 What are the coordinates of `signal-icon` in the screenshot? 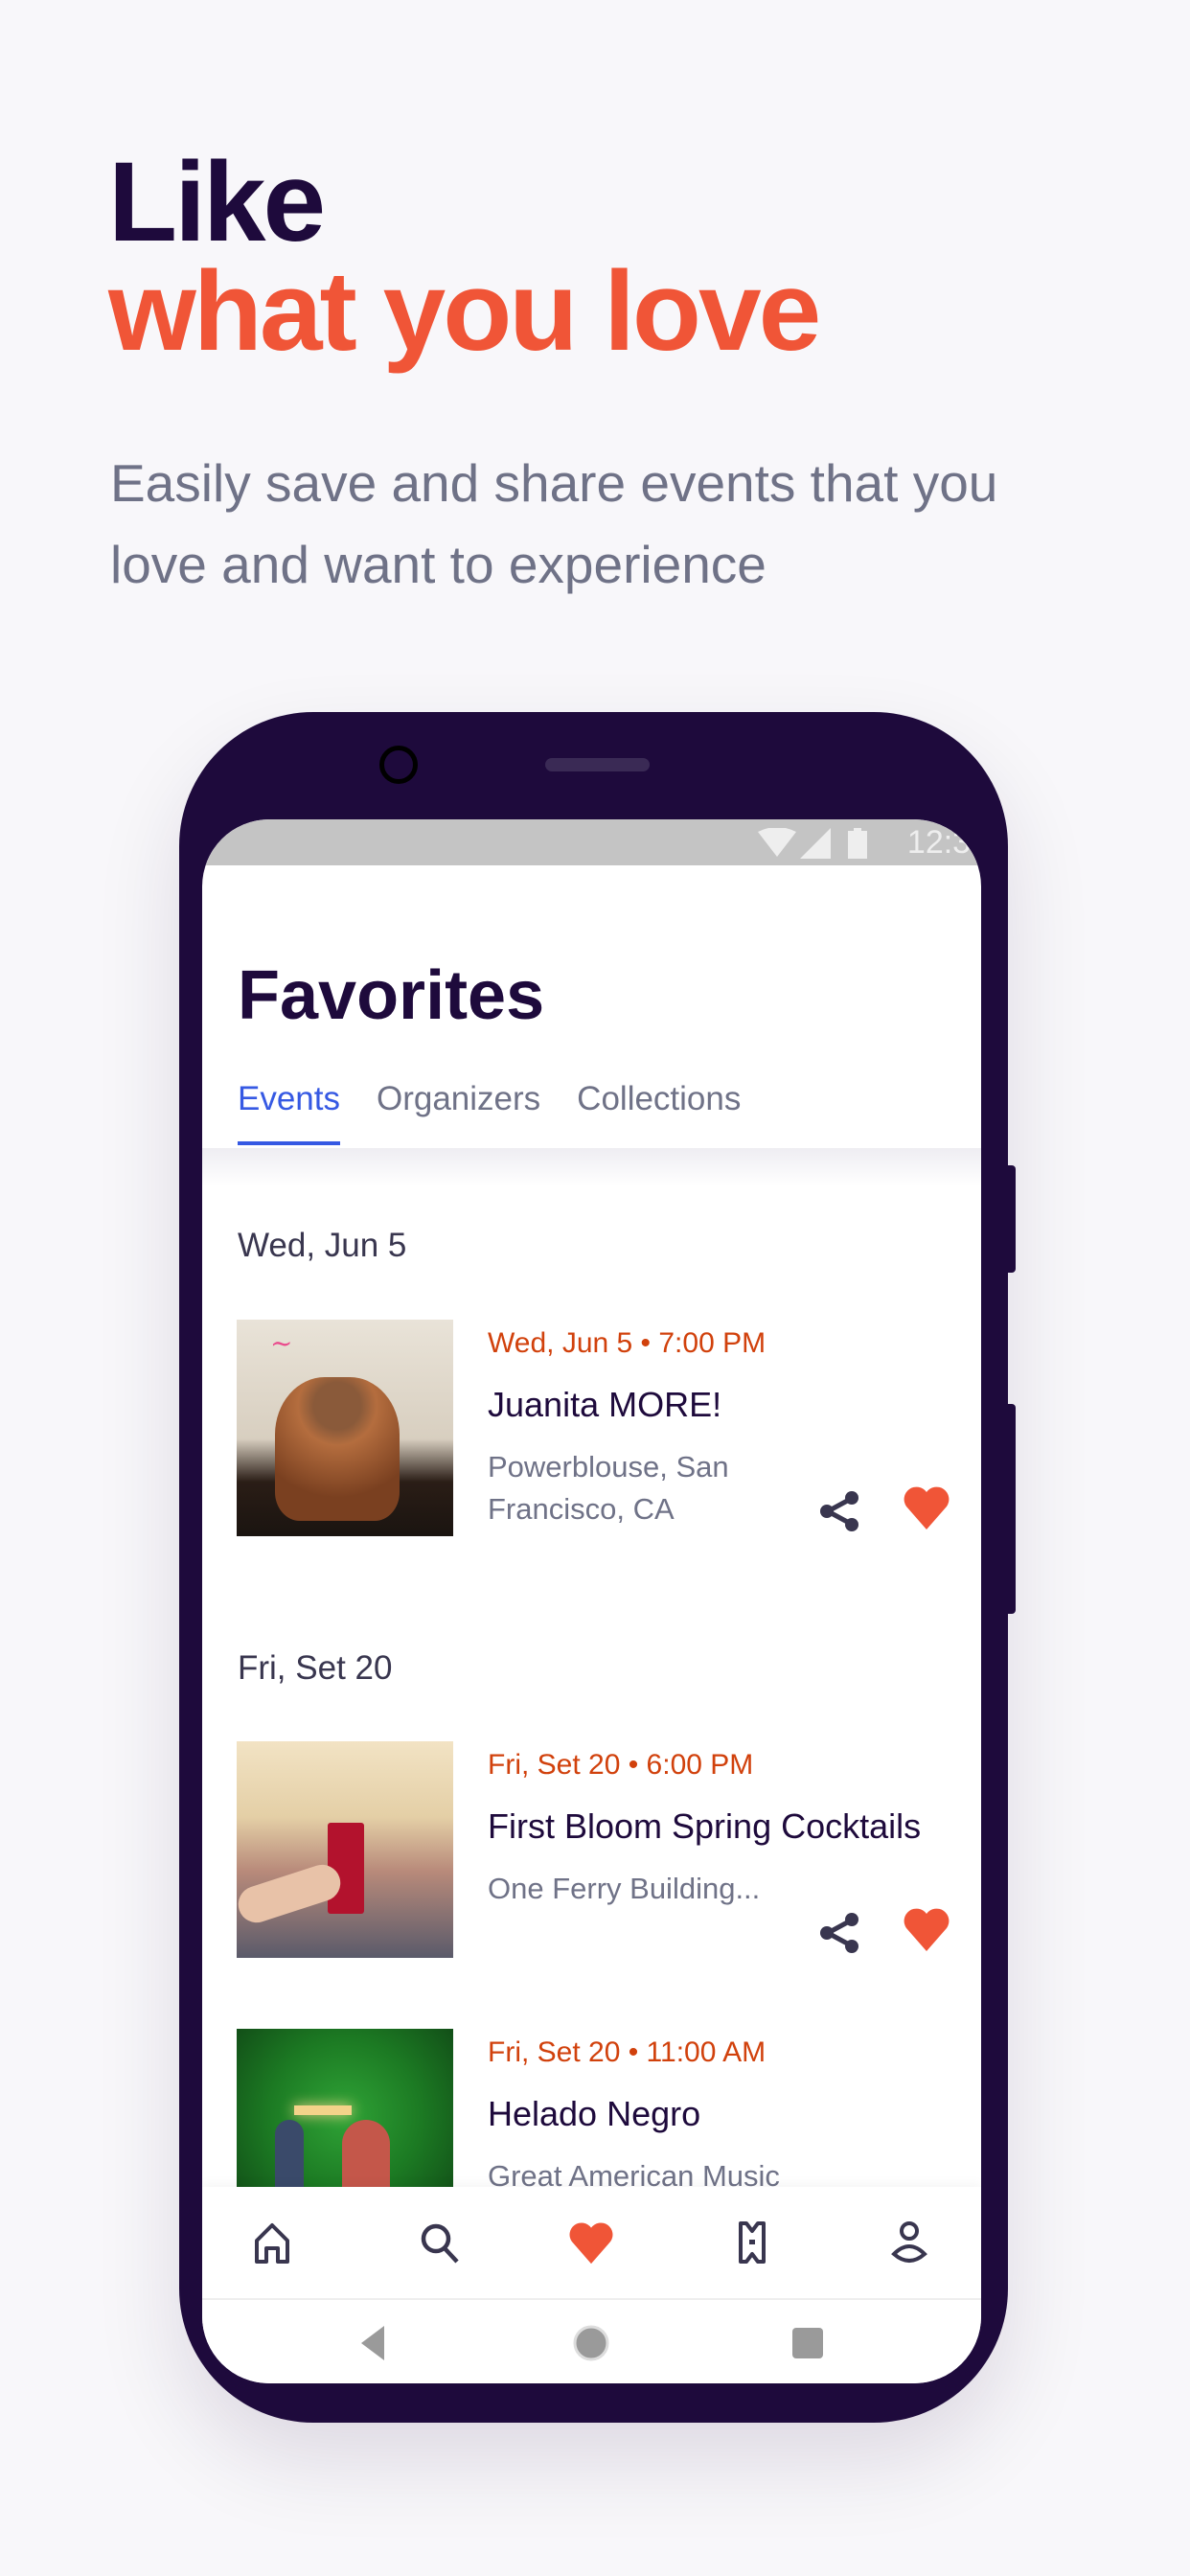 It's located at (816, 843).